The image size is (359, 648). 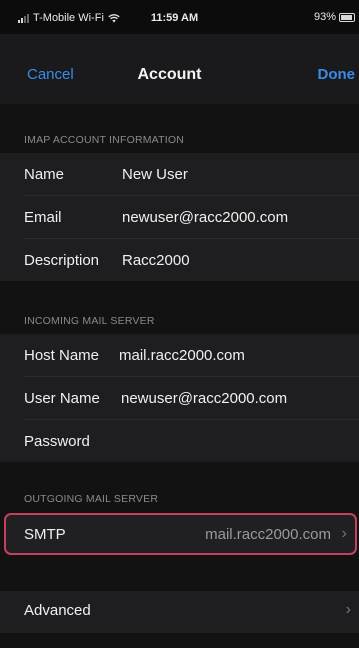 I want to click on user-name-label: User Name, so click(x=62, y=398).